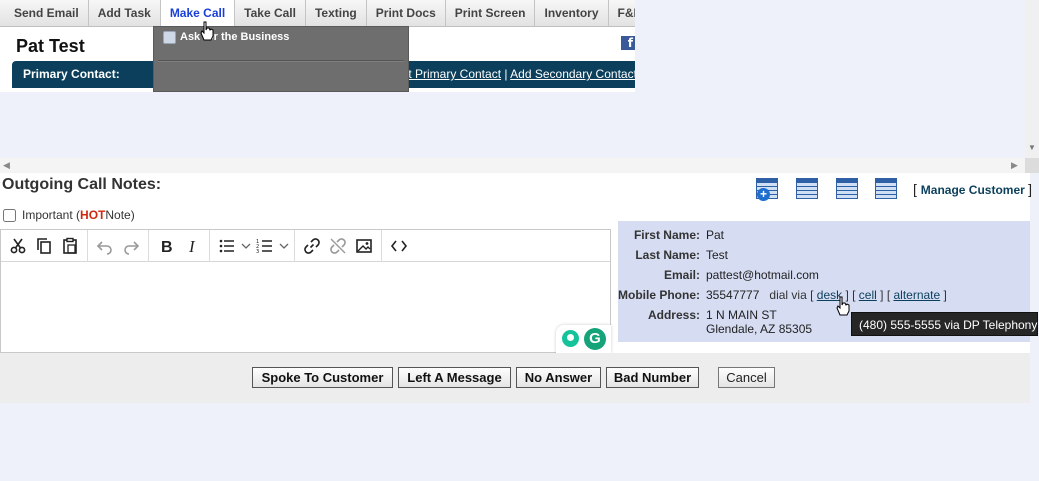  What do you see at coordinates (628, 43) in the screenshot?
I see `facebook-icon: f` at bounding box center [628, 43].